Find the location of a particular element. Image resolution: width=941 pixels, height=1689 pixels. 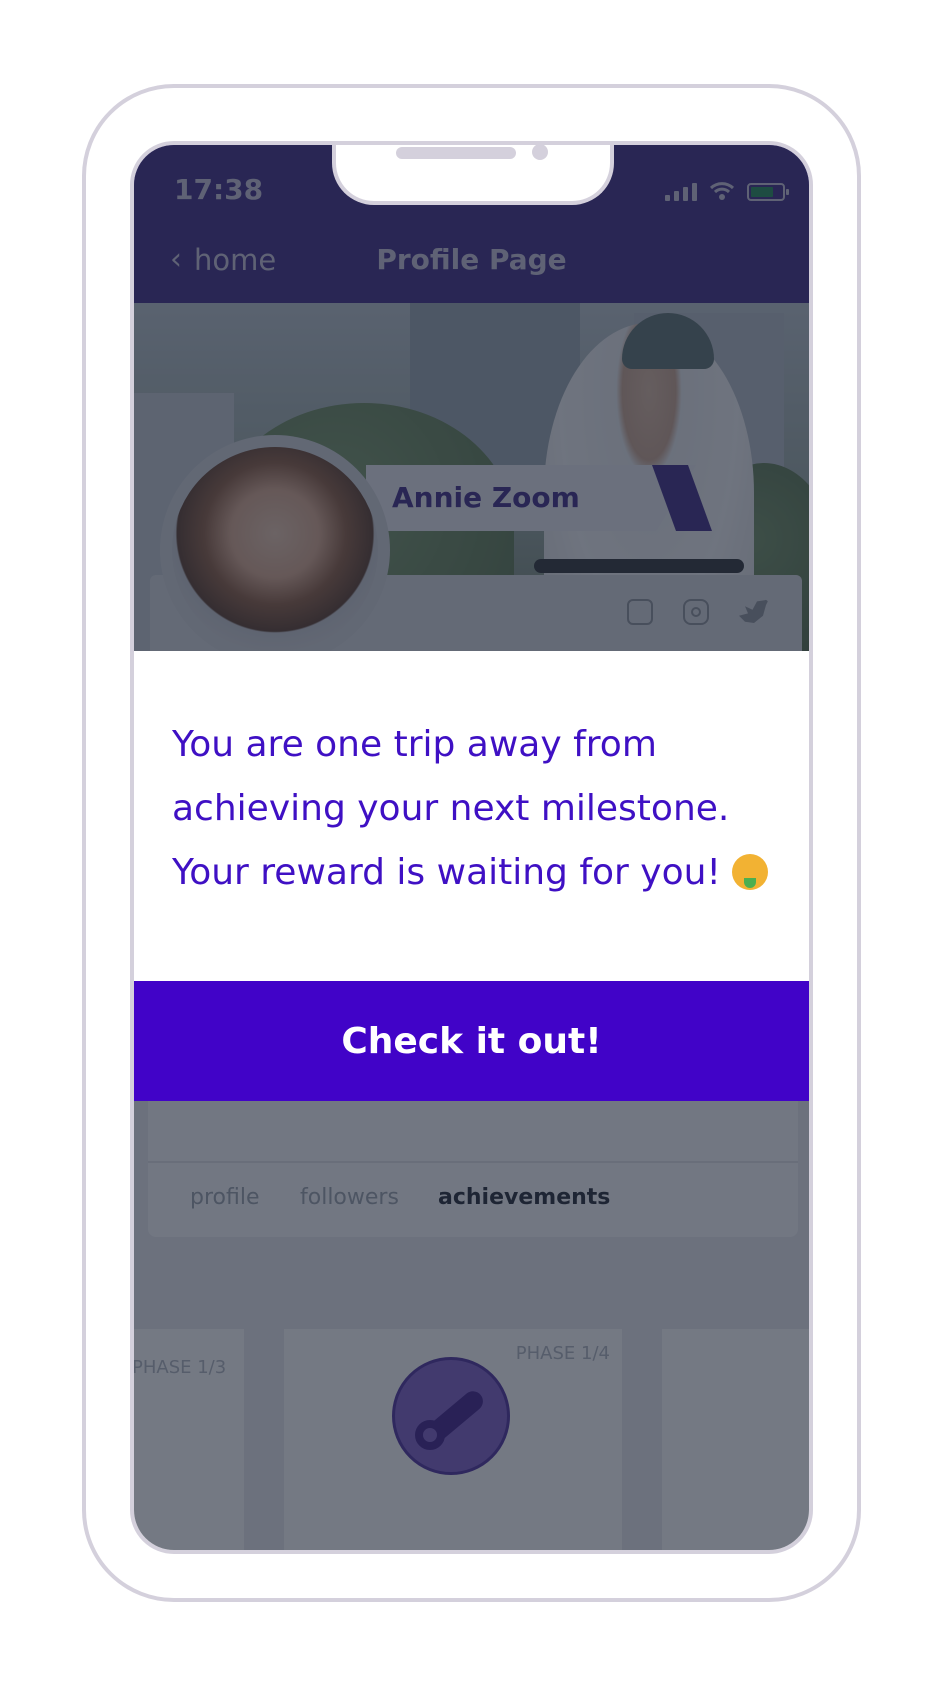

instagram-icon is located at coordinates (696, 612).